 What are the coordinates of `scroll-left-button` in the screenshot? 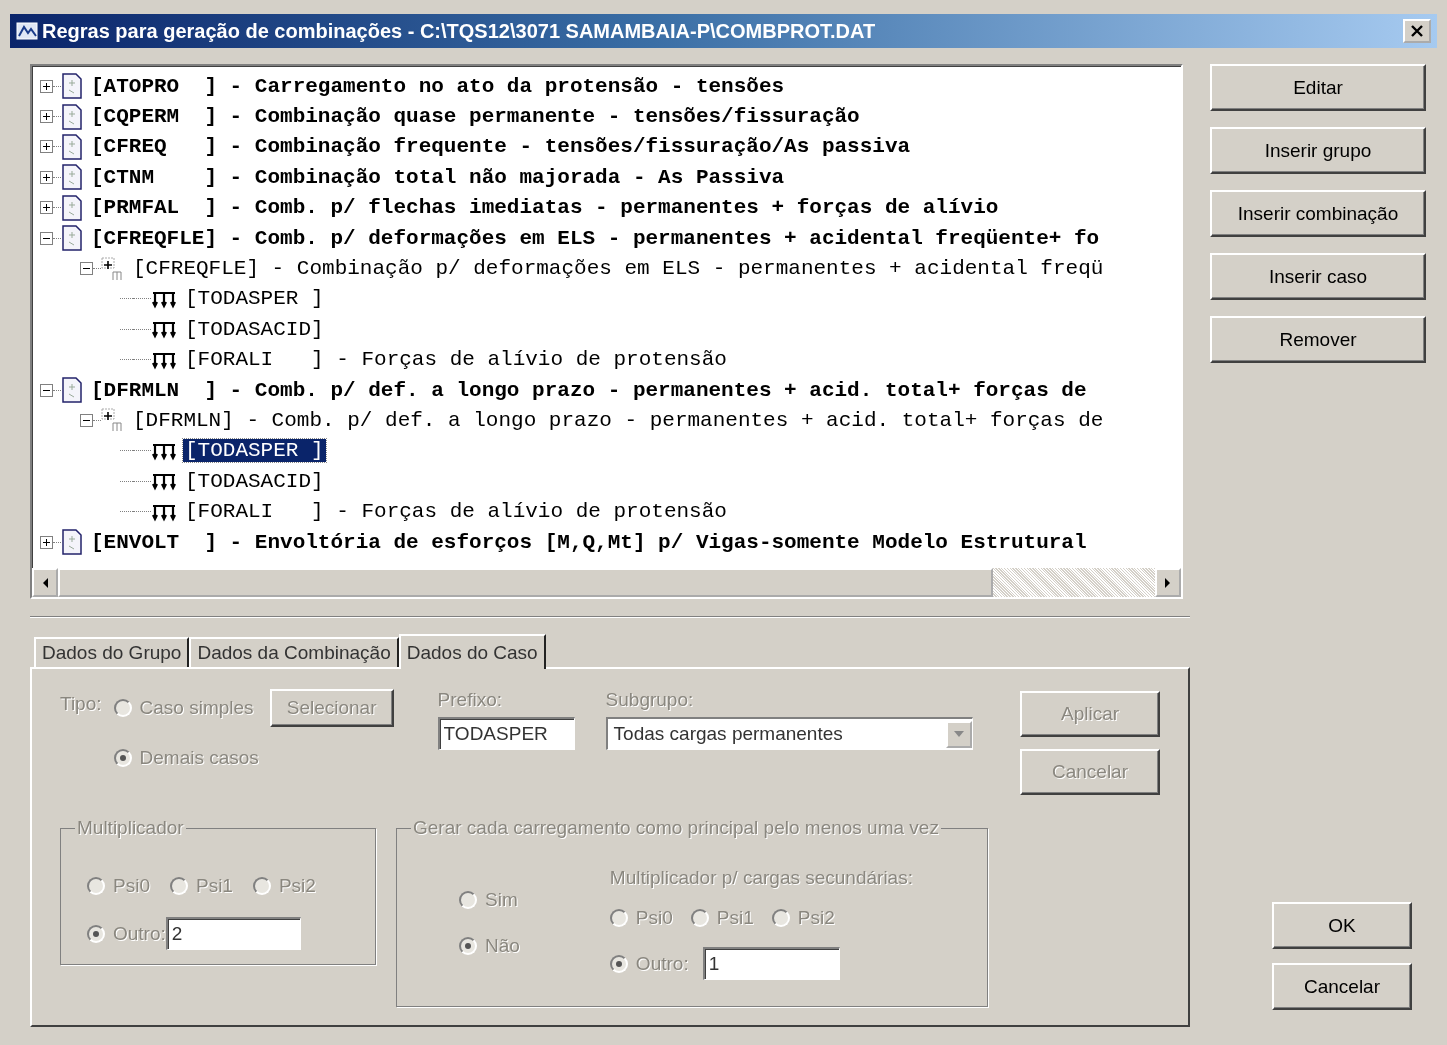 It's located at (45, 582).